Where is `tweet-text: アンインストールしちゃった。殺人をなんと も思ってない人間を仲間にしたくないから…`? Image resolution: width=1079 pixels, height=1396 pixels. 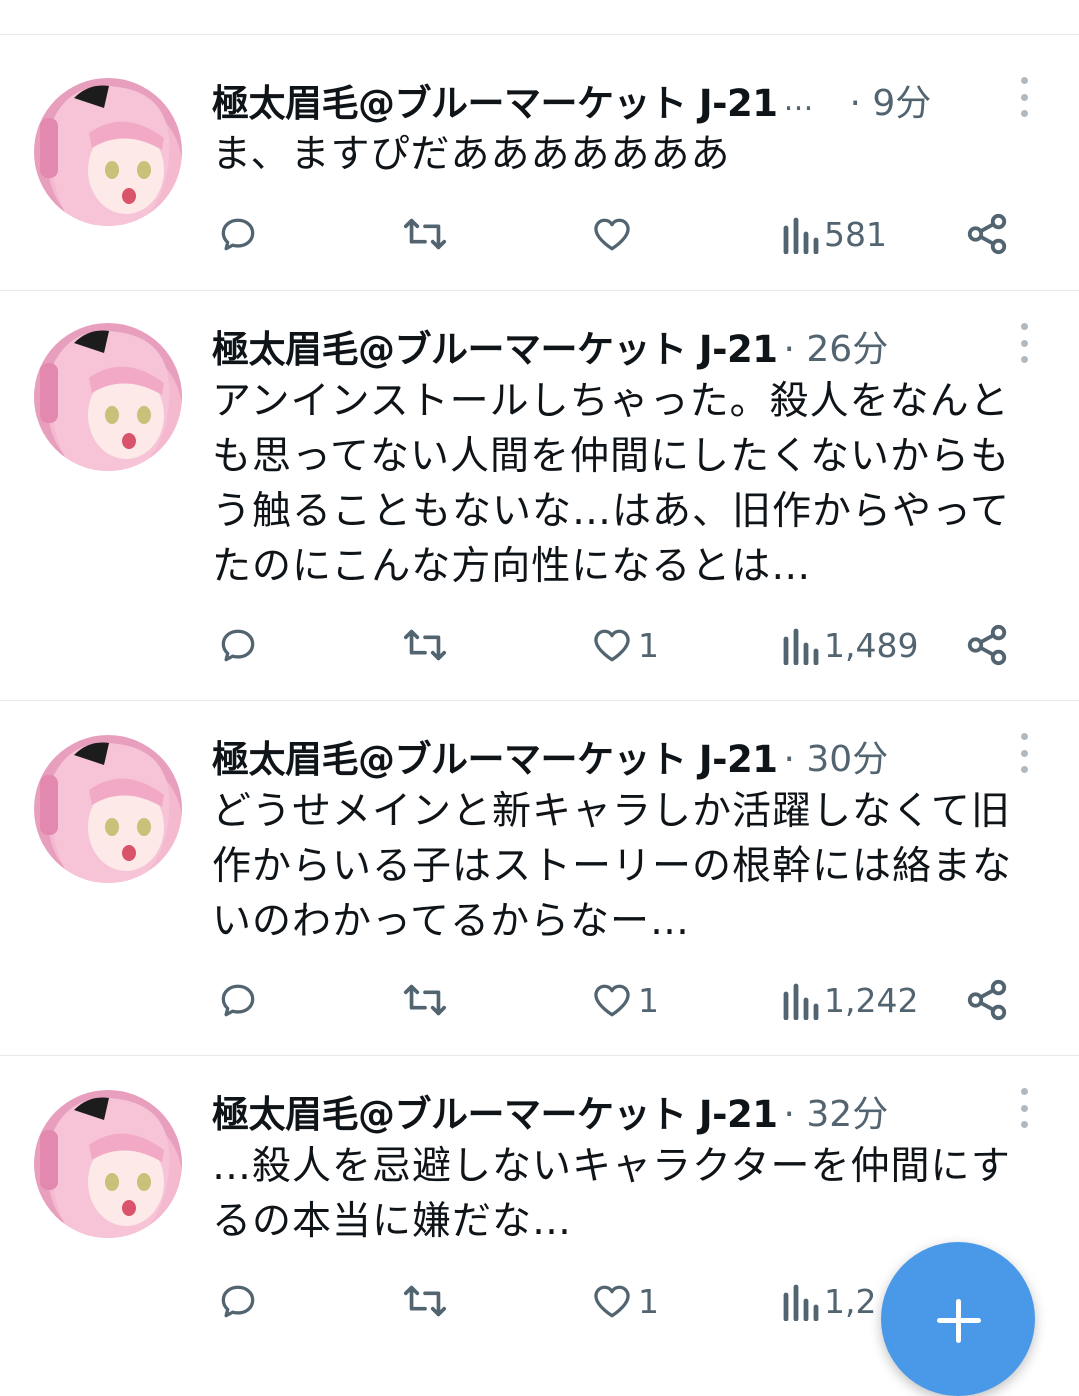 tweet-text: アンインストールしちゃった。殺人をなんと も思ってない人間を仲間にしたくないから… is located at coordinates (627, 484).